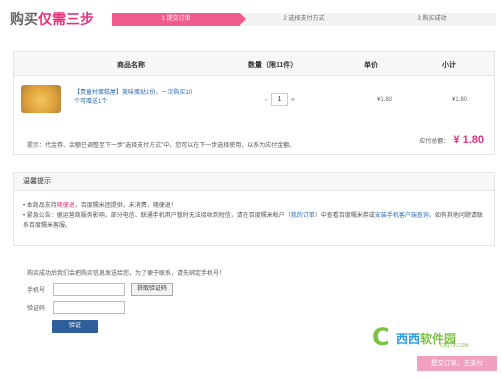 The height and width of the screenshot is (378, 502). What do you see at coordinates (460, 100) in the screenshot?
I see `subtotal: ¥1.80` at bounding box center [460, 100].